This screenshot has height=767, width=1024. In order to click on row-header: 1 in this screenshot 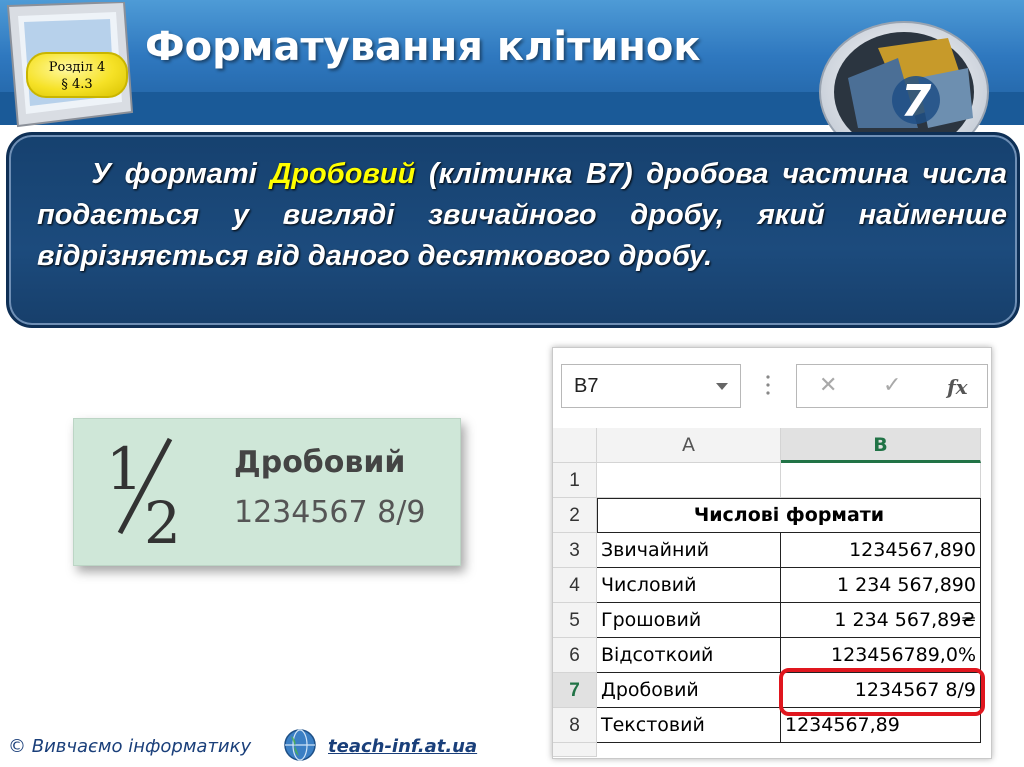, I will do `click(575, 480)`.